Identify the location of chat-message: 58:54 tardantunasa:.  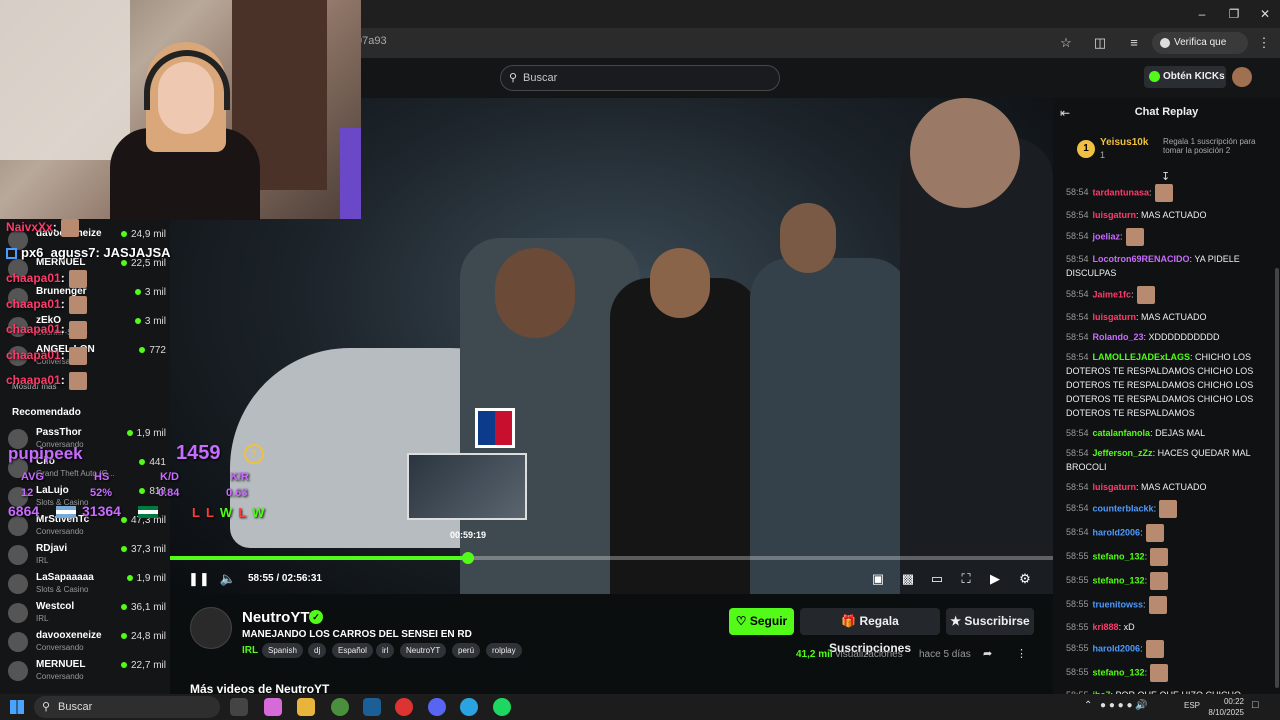
(1166, 193).